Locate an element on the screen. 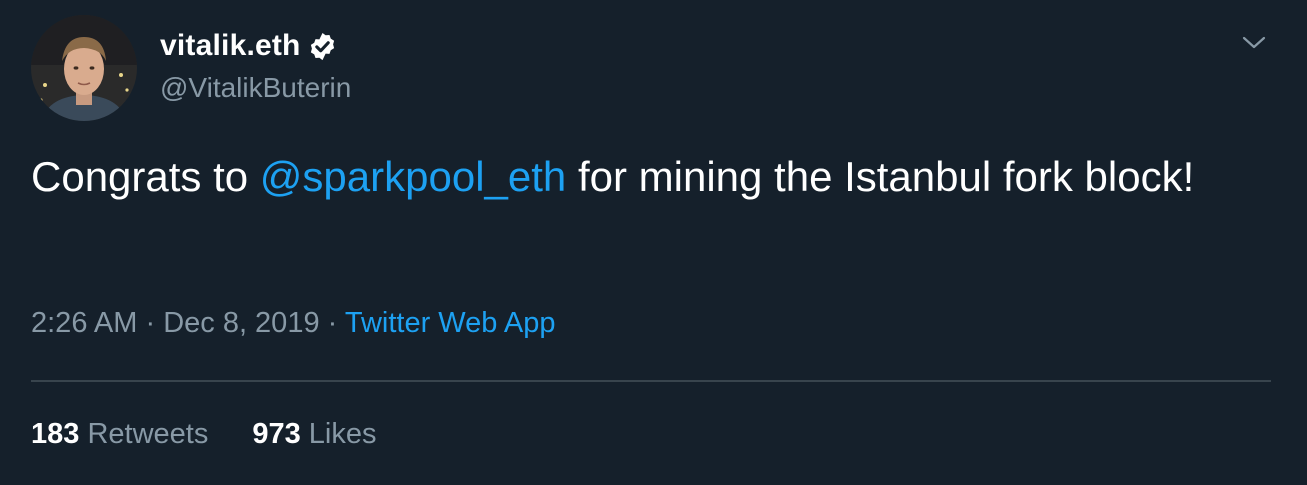 This screenshot has width=1307, height=485. retweets-label: Retweets is located at coordinates (148, 434).